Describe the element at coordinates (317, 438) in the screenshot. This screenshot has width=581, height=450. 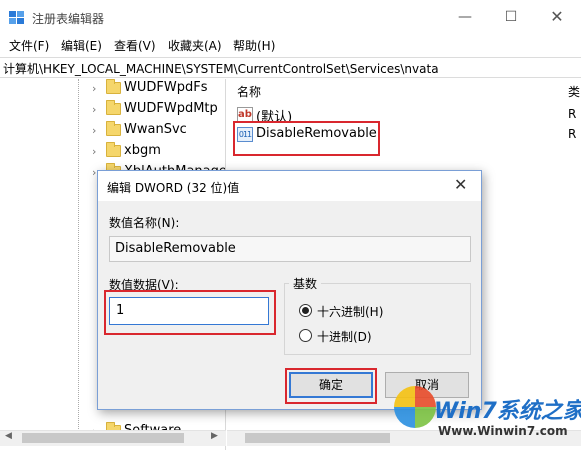
I see `list-scroll-thumb` at that location.